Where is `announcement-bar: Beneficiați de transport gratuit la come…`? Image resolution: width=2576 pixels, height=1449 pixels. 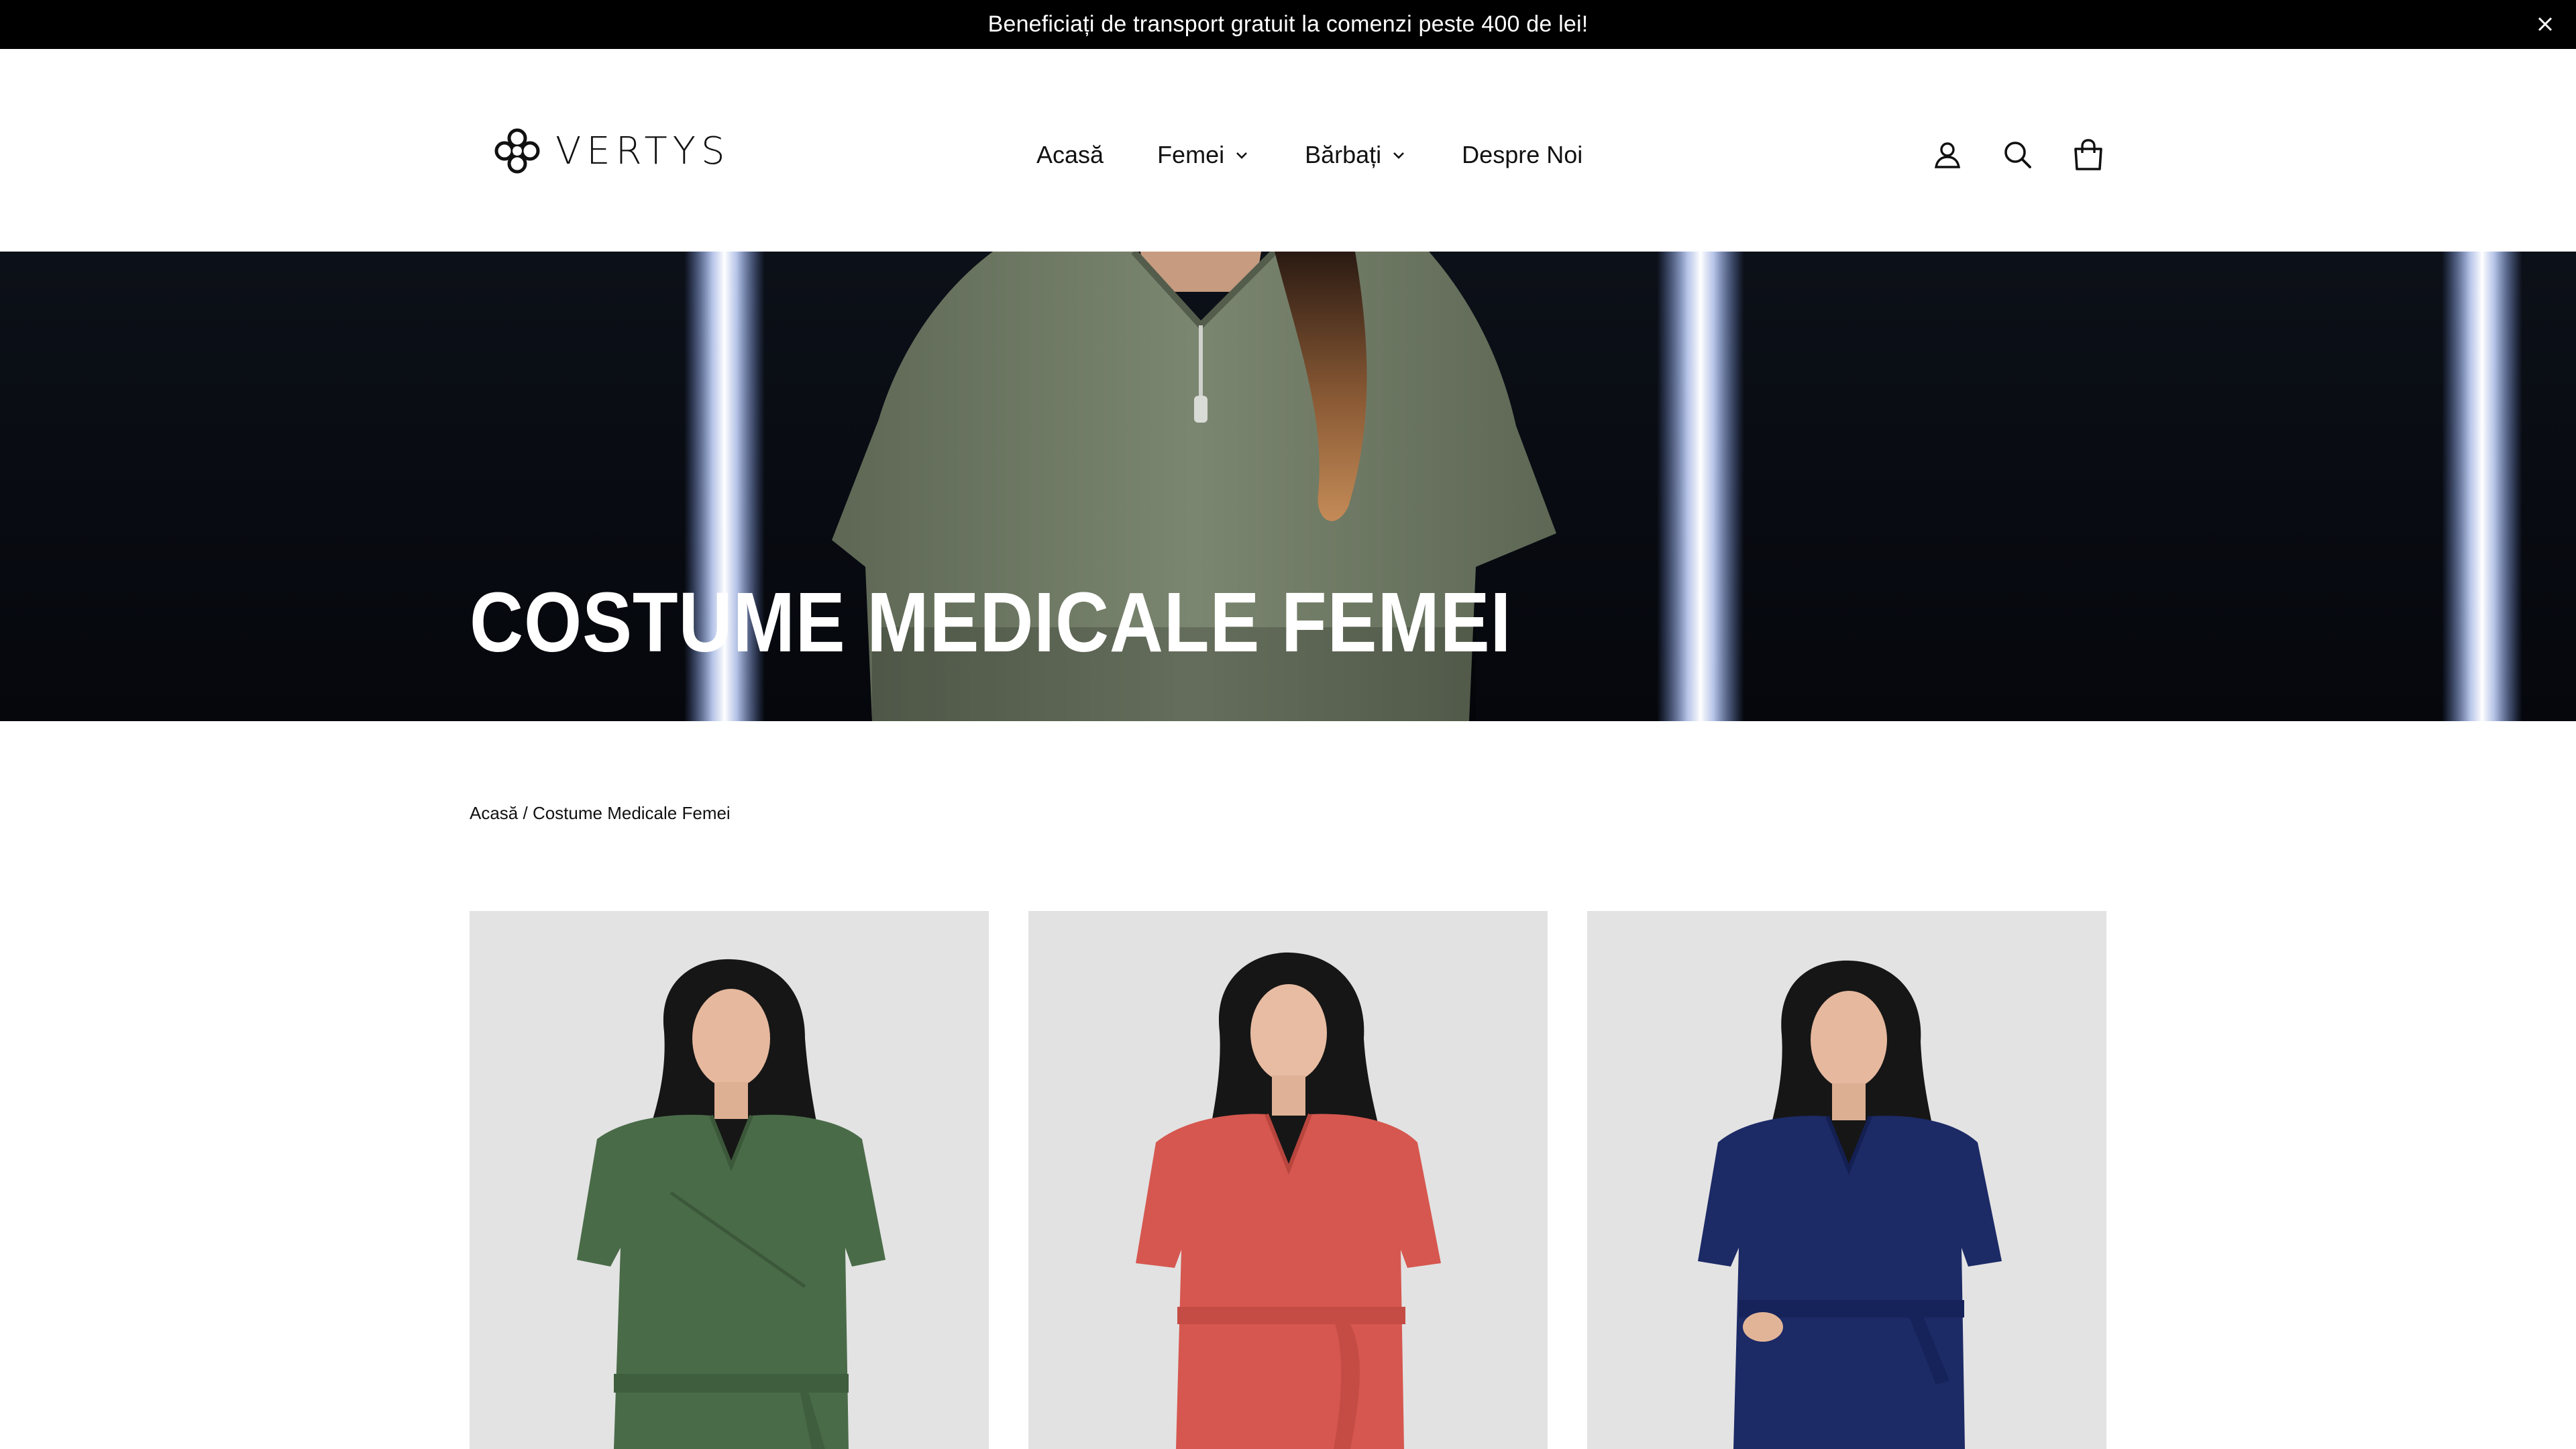 announcement-bar: Beneficiați de transport gratuit la come… is located at coordinates (1288, 24).